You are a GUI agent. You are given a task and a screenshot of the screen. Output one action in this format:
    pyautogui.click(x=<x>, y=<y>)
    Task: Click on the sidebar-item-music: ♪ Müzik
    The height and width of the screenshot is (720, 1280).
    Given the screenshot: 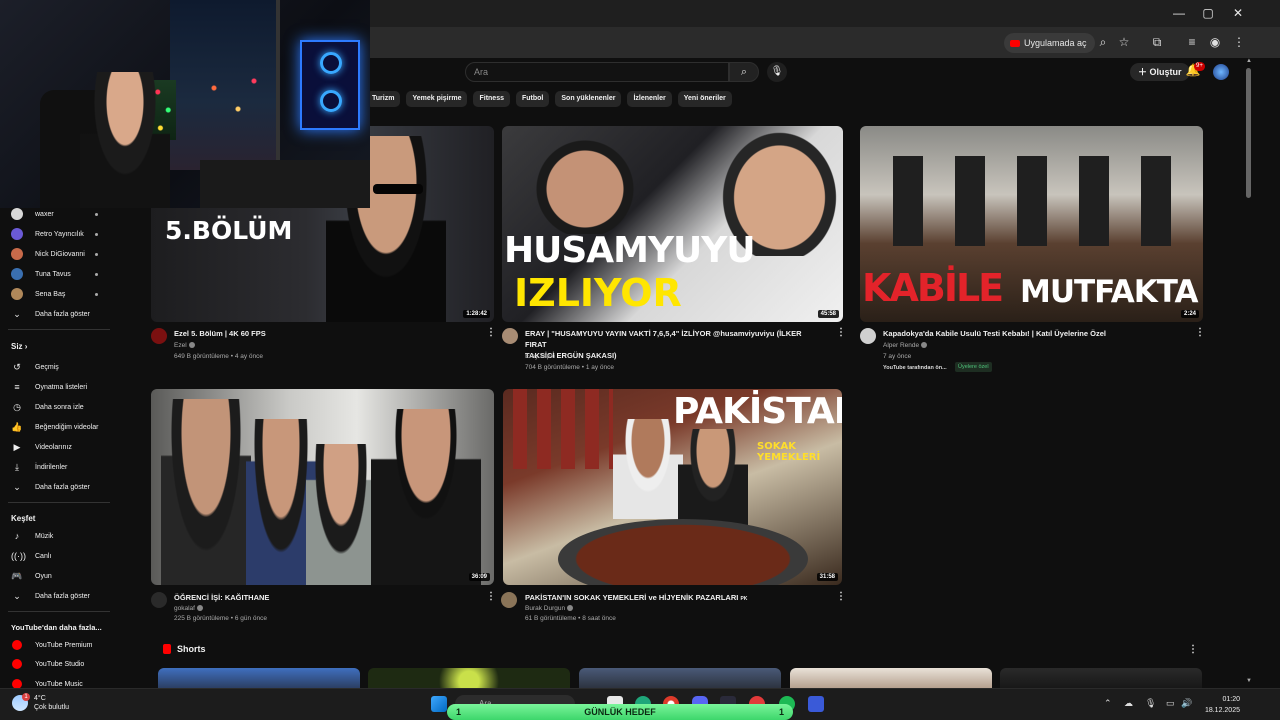 What is the action you would take?
    pyautogui.click(x=56, y=536)
    